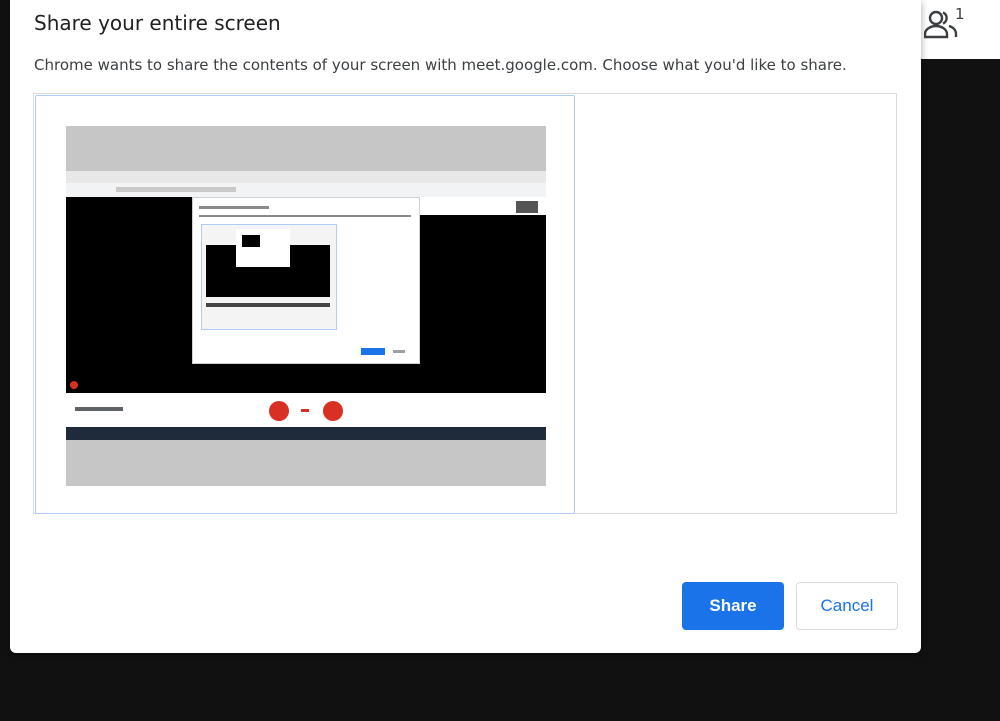 Image resolution: width=1000 pixels, height=721 pixels. Describe the element at coordinates (176, 189) in the screenshot. I see `thumb-url` at that location.